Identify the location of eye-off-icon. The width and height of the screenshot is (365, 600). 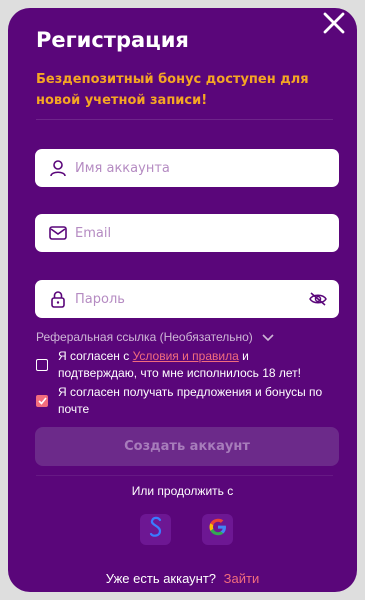
(318, 299).